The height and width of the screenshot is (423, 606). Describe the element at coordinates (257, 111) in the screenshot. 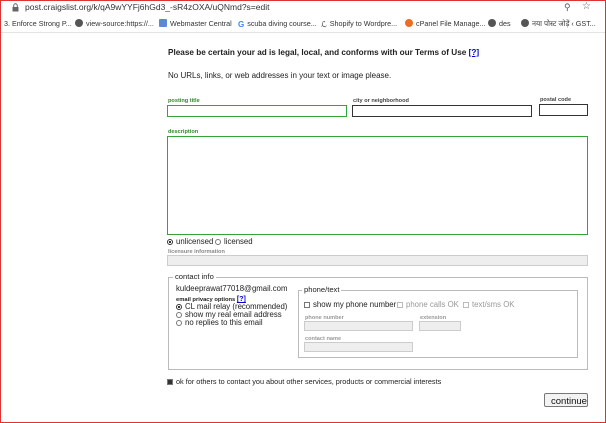

I see `posting-title-input` at that location.